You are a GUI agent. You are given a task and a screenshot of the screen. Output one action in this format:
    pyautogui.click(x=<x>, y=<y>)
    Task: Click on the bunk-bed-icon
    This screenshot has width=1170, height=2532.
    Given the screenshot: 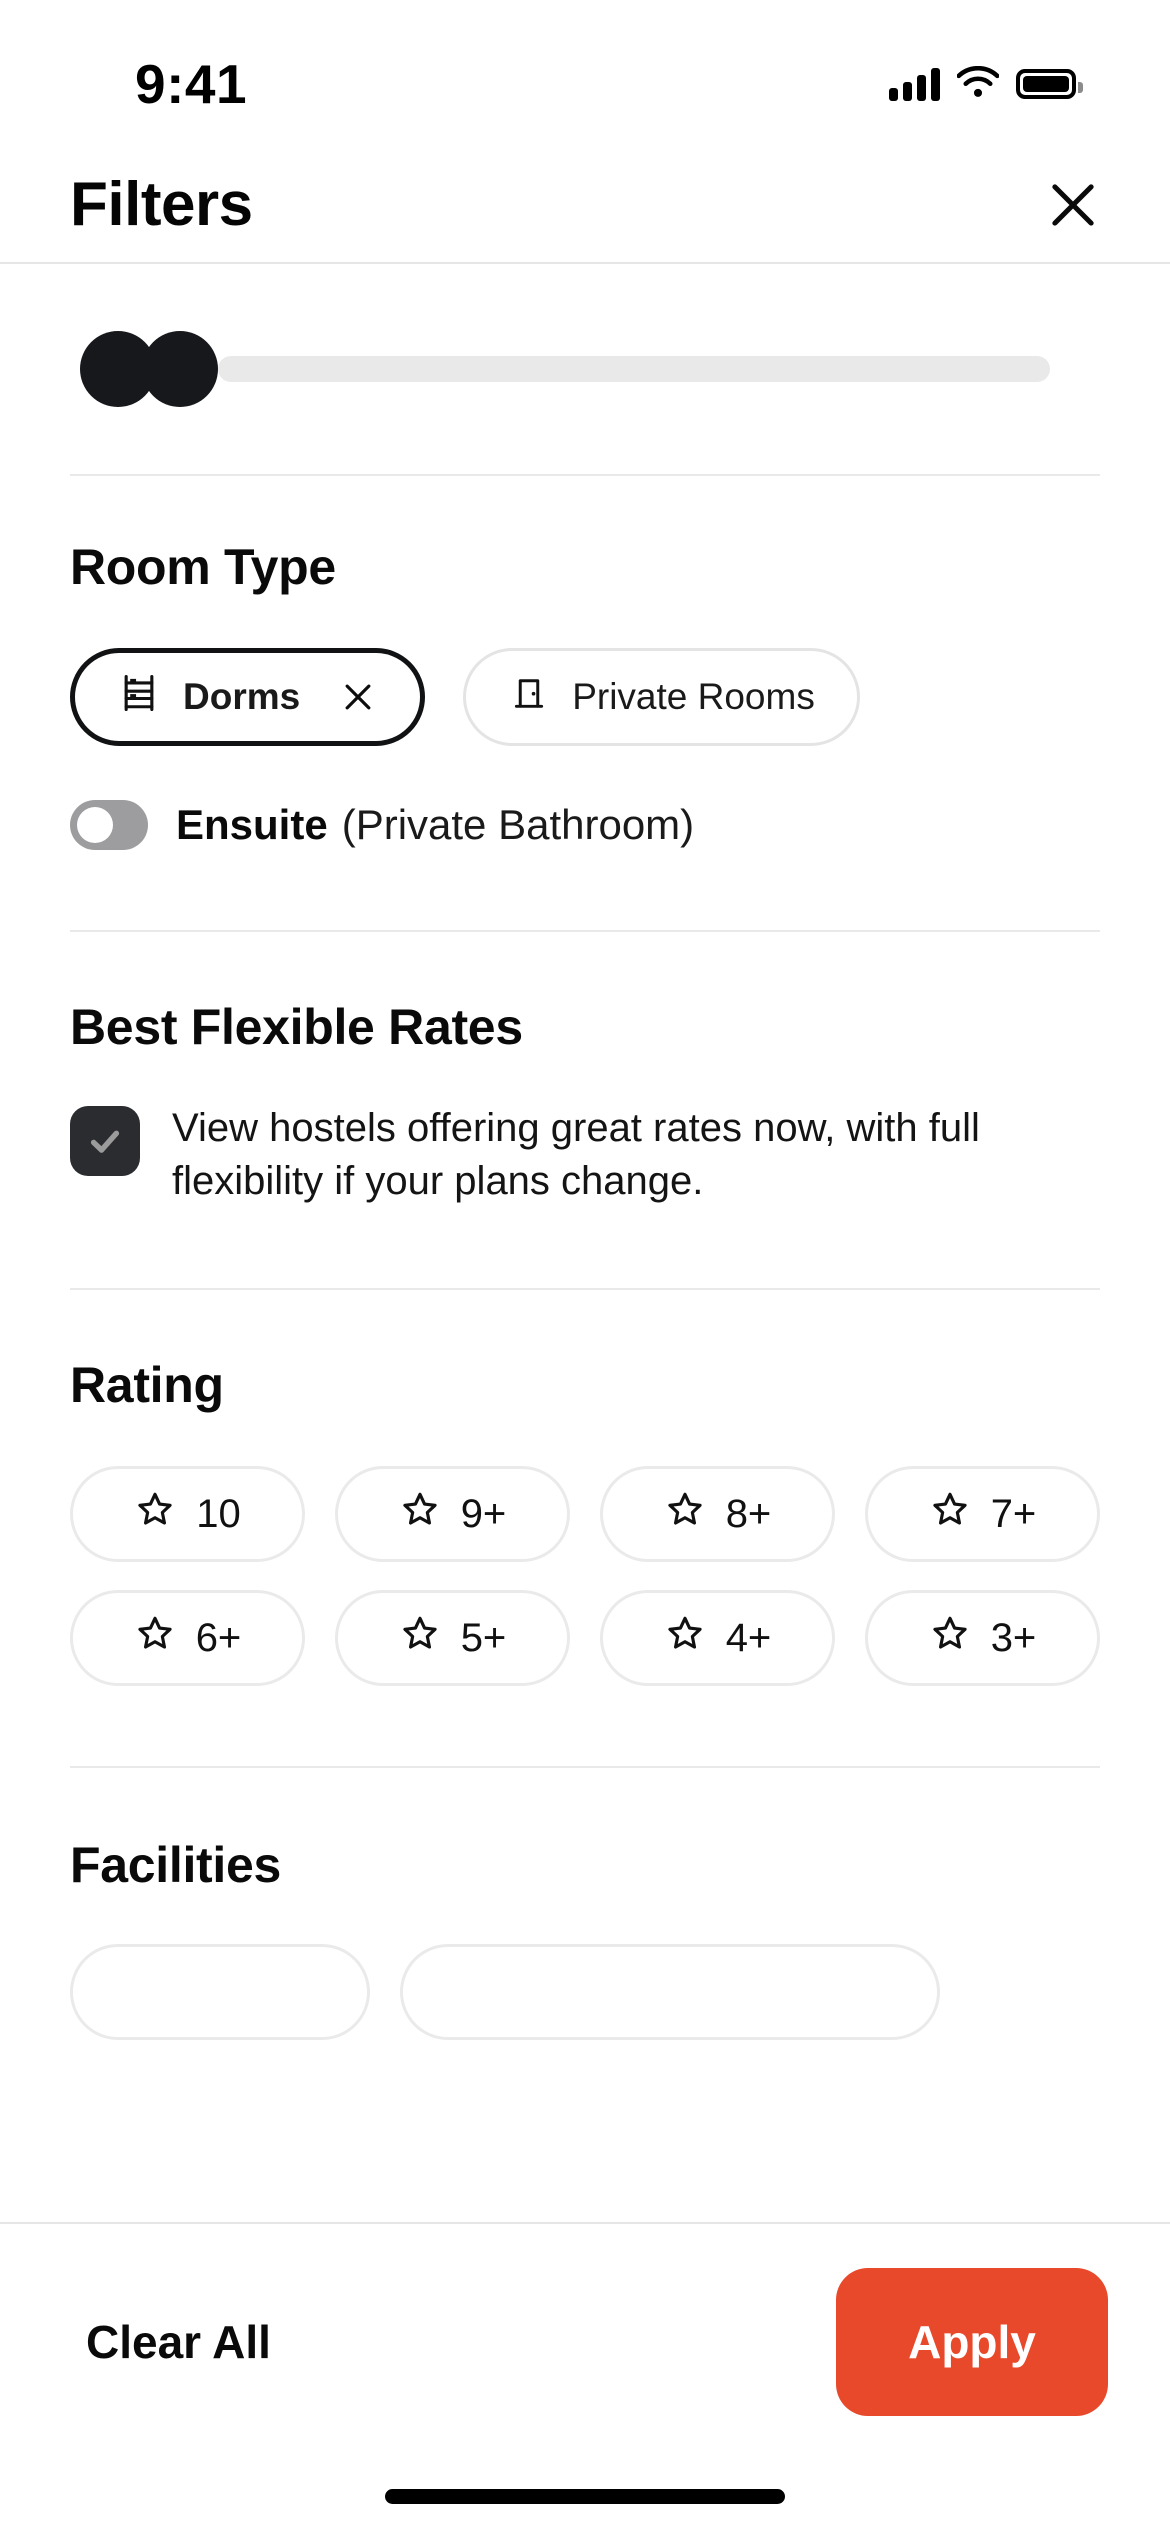 What is the action you would take?
    pyautogui.click(x=139, y=697)
    